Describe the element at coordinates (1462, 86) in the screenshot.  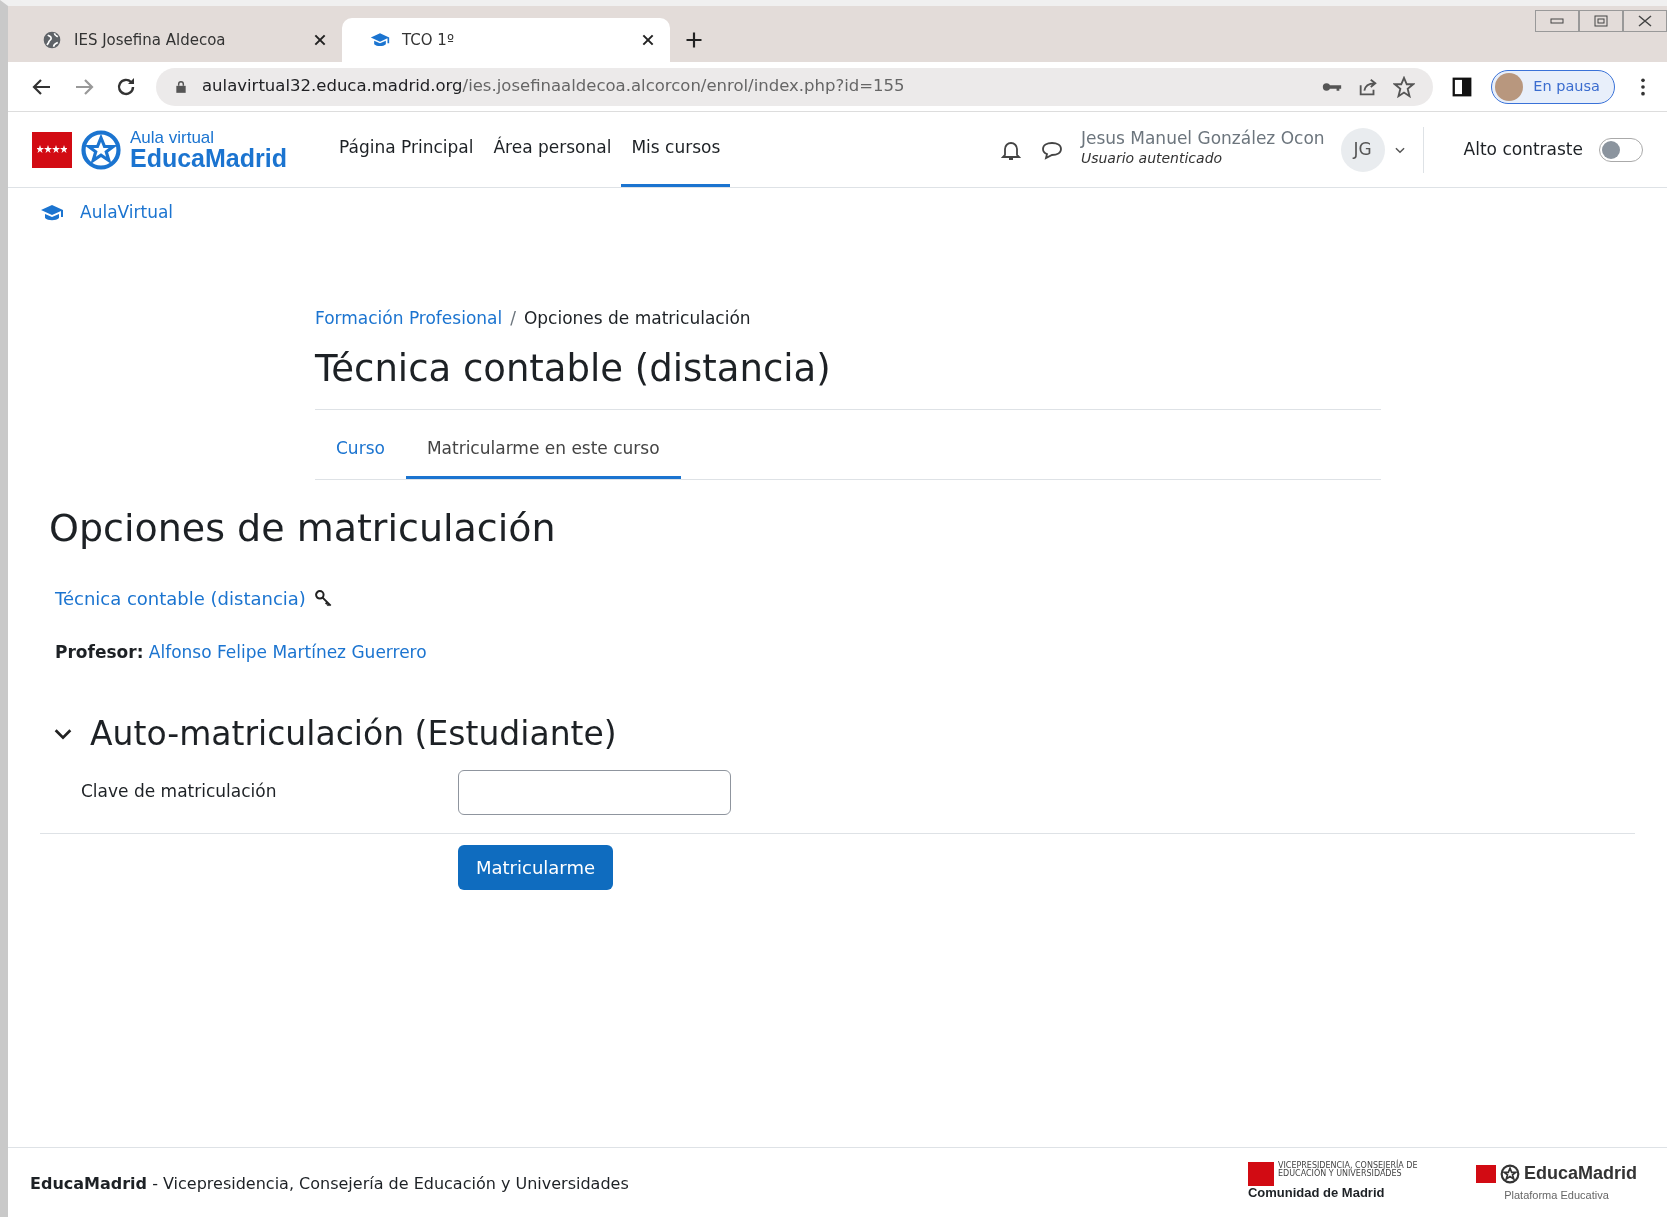
I see `side-panel-icon` at that location.